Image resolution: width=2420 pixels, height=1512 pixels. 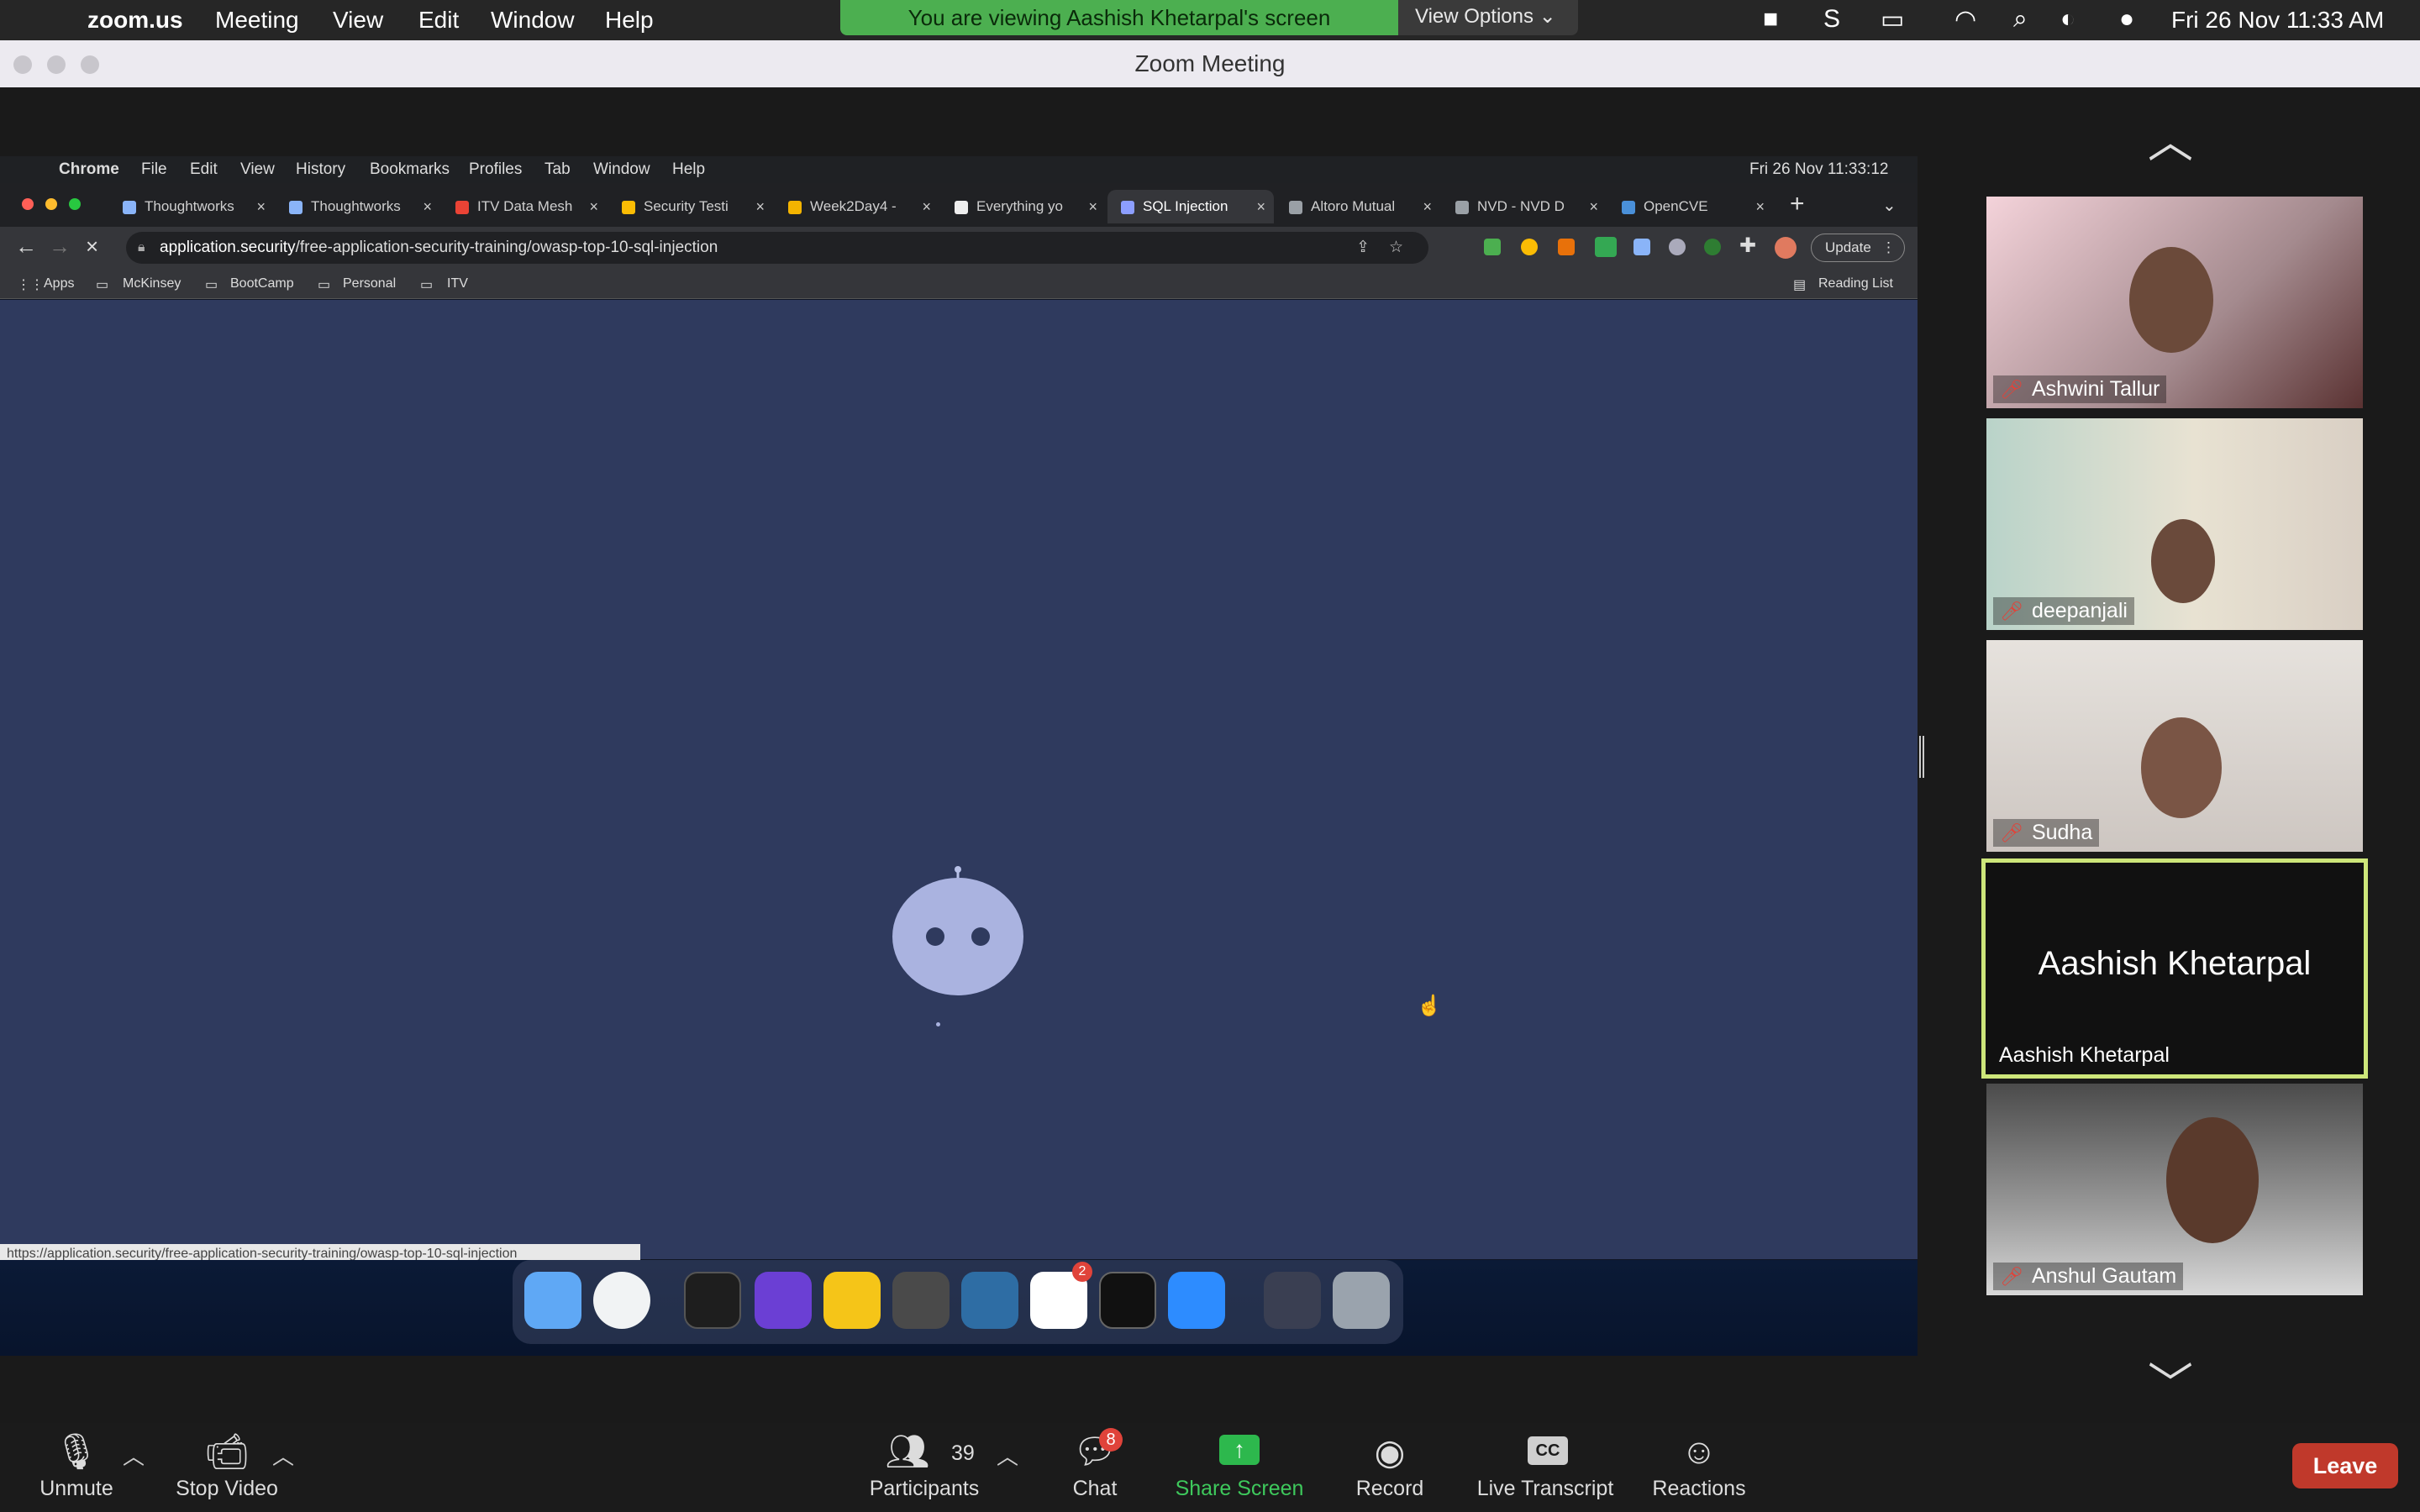 I want to click on menu-window: Window, so click(x=533, y=20).